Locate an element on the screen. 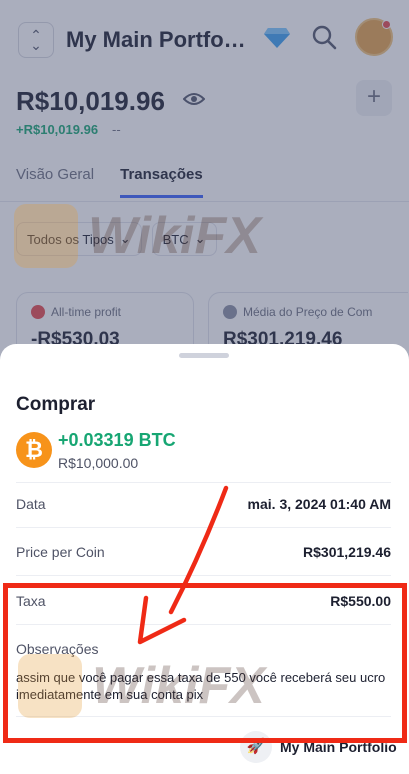 This screenshot has width=409, height=774. sheet-drag-handle is located at coordinates (204, 355).